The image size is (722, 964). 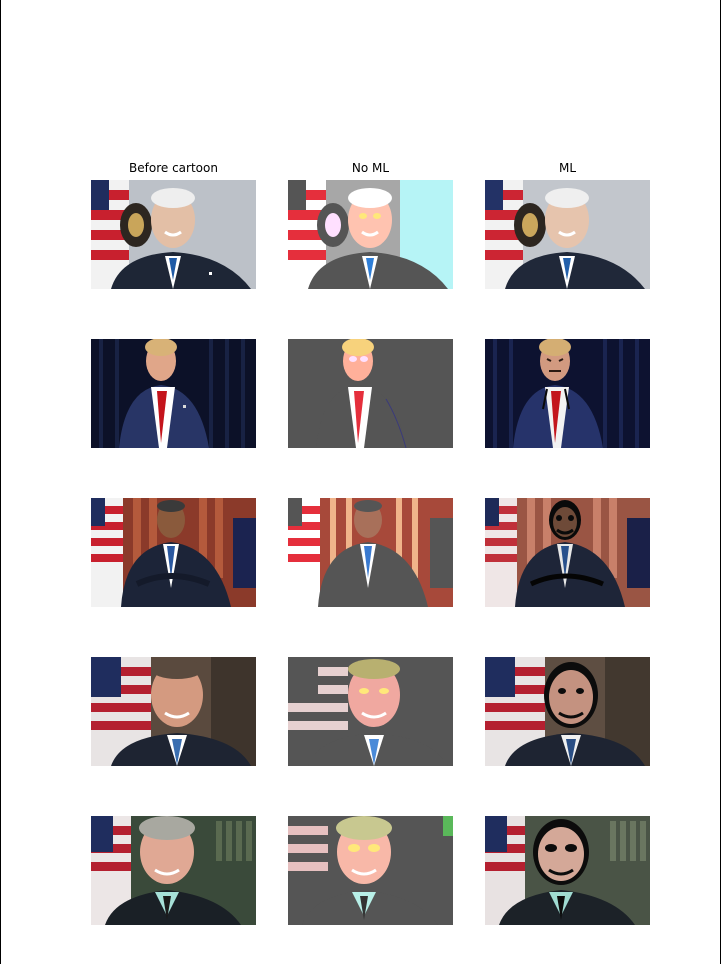 What do you see at coordinates (720, 482) in the screenshot?
I see `page-border-right` at bounding box center [720, 482].